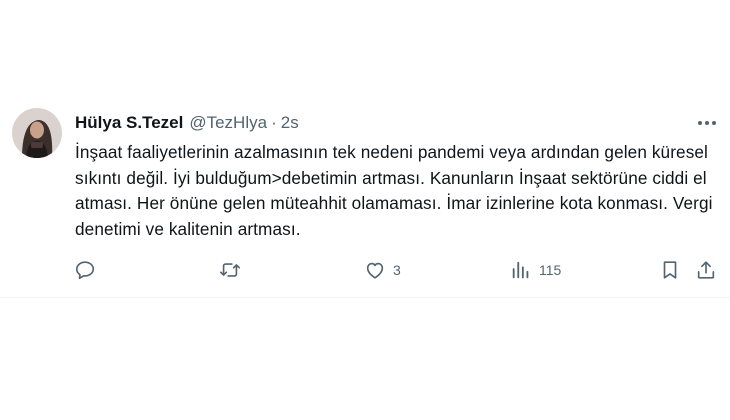 This screenshot has height=420, width=730. I want to click on more-options-button, so click(707, 123).